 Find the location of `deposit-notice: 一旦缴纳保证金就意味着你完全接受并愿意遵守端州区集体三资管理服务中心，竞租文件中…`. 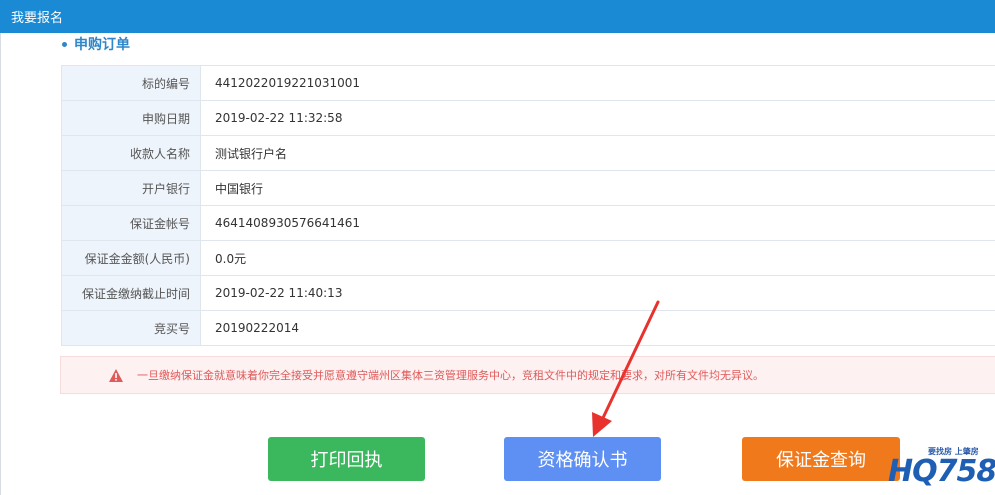

deposit-notice: 一旦缴纳保证金就意味着你完全接受并愿意遵守端州区集体三资管理服务中心，竞租文件中… is located at coordinates (527, 375).